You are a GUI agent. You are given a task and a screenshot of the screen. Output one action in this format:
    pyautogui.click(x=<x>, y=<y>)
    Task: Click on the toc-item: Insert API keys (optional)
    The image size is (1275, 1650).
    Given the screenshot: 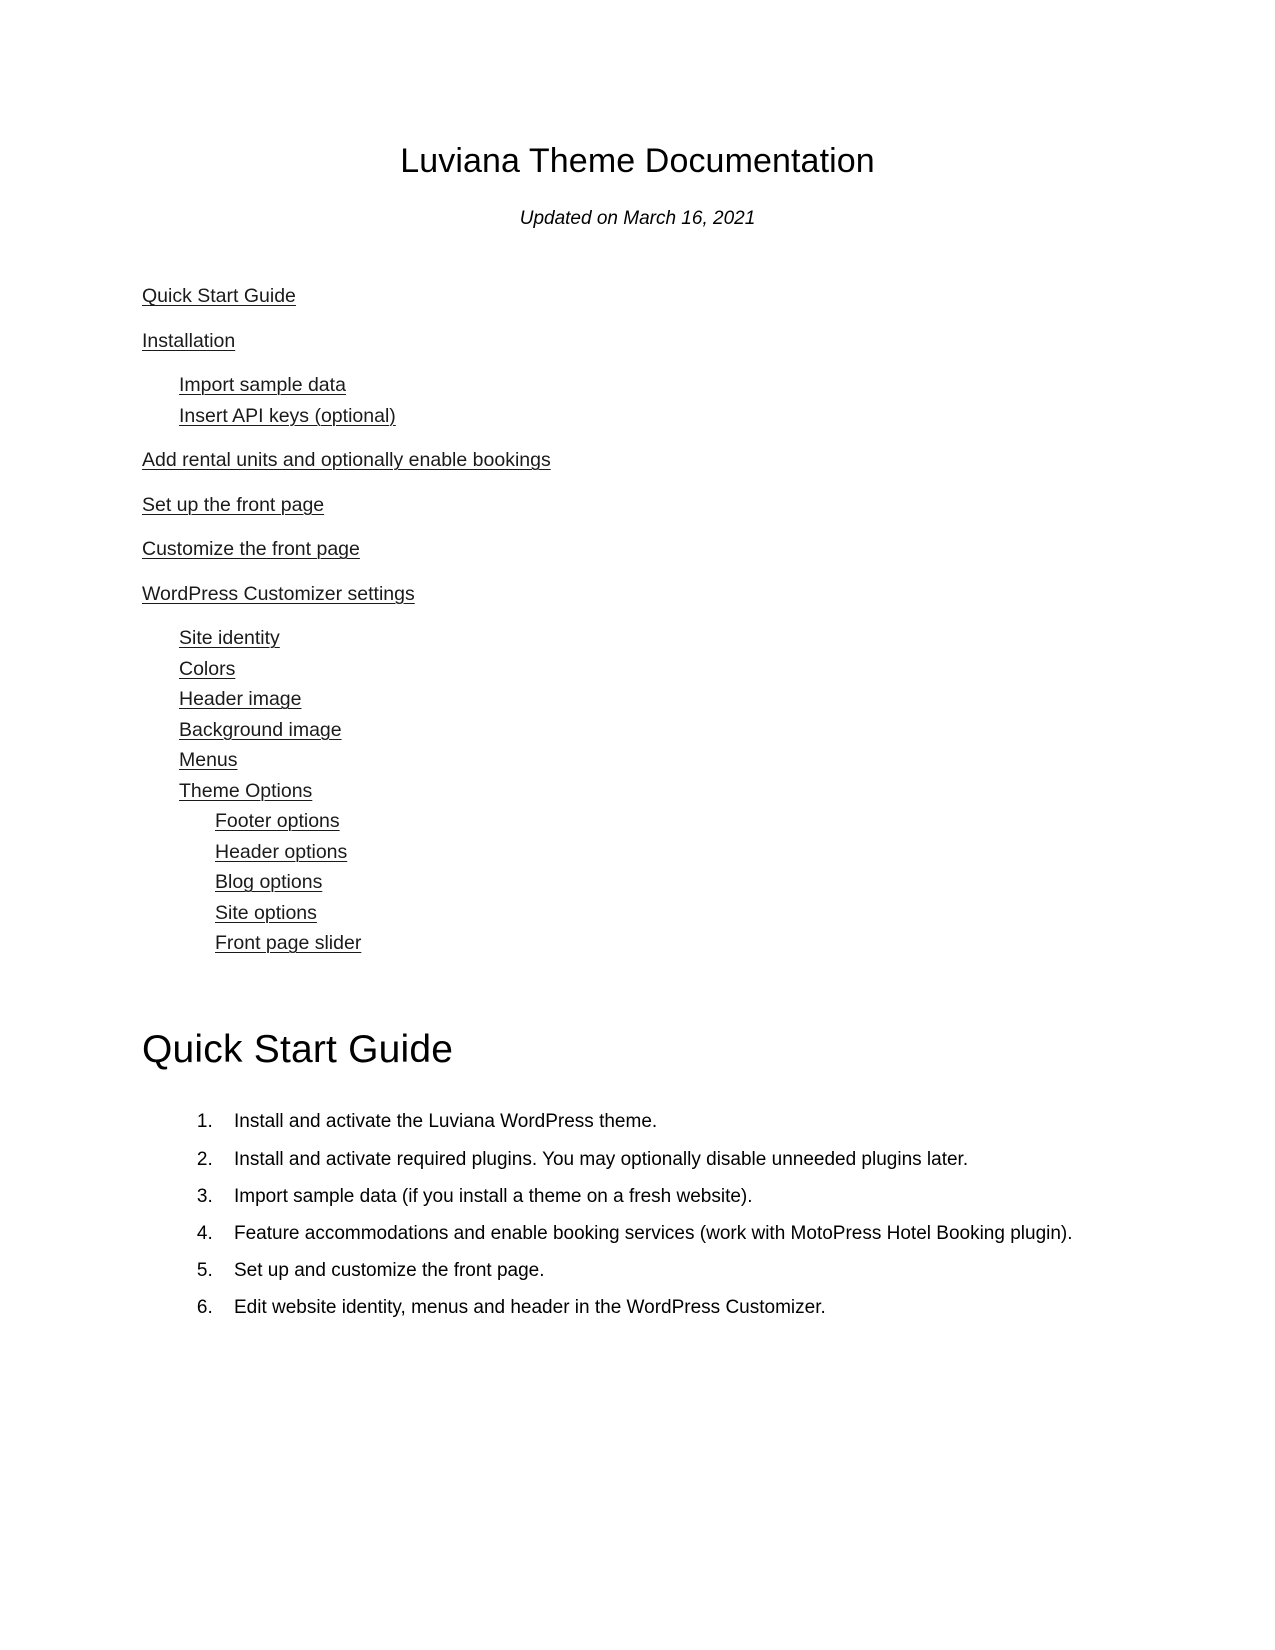 What is the action you would take?
    pyautogui.click(x=637, y=416)
    